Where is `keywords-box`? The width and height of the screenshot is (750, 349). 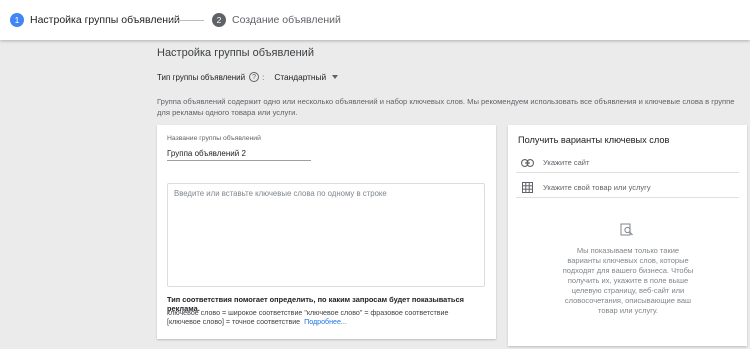 keywords-box is located at coordinates (326, 235).